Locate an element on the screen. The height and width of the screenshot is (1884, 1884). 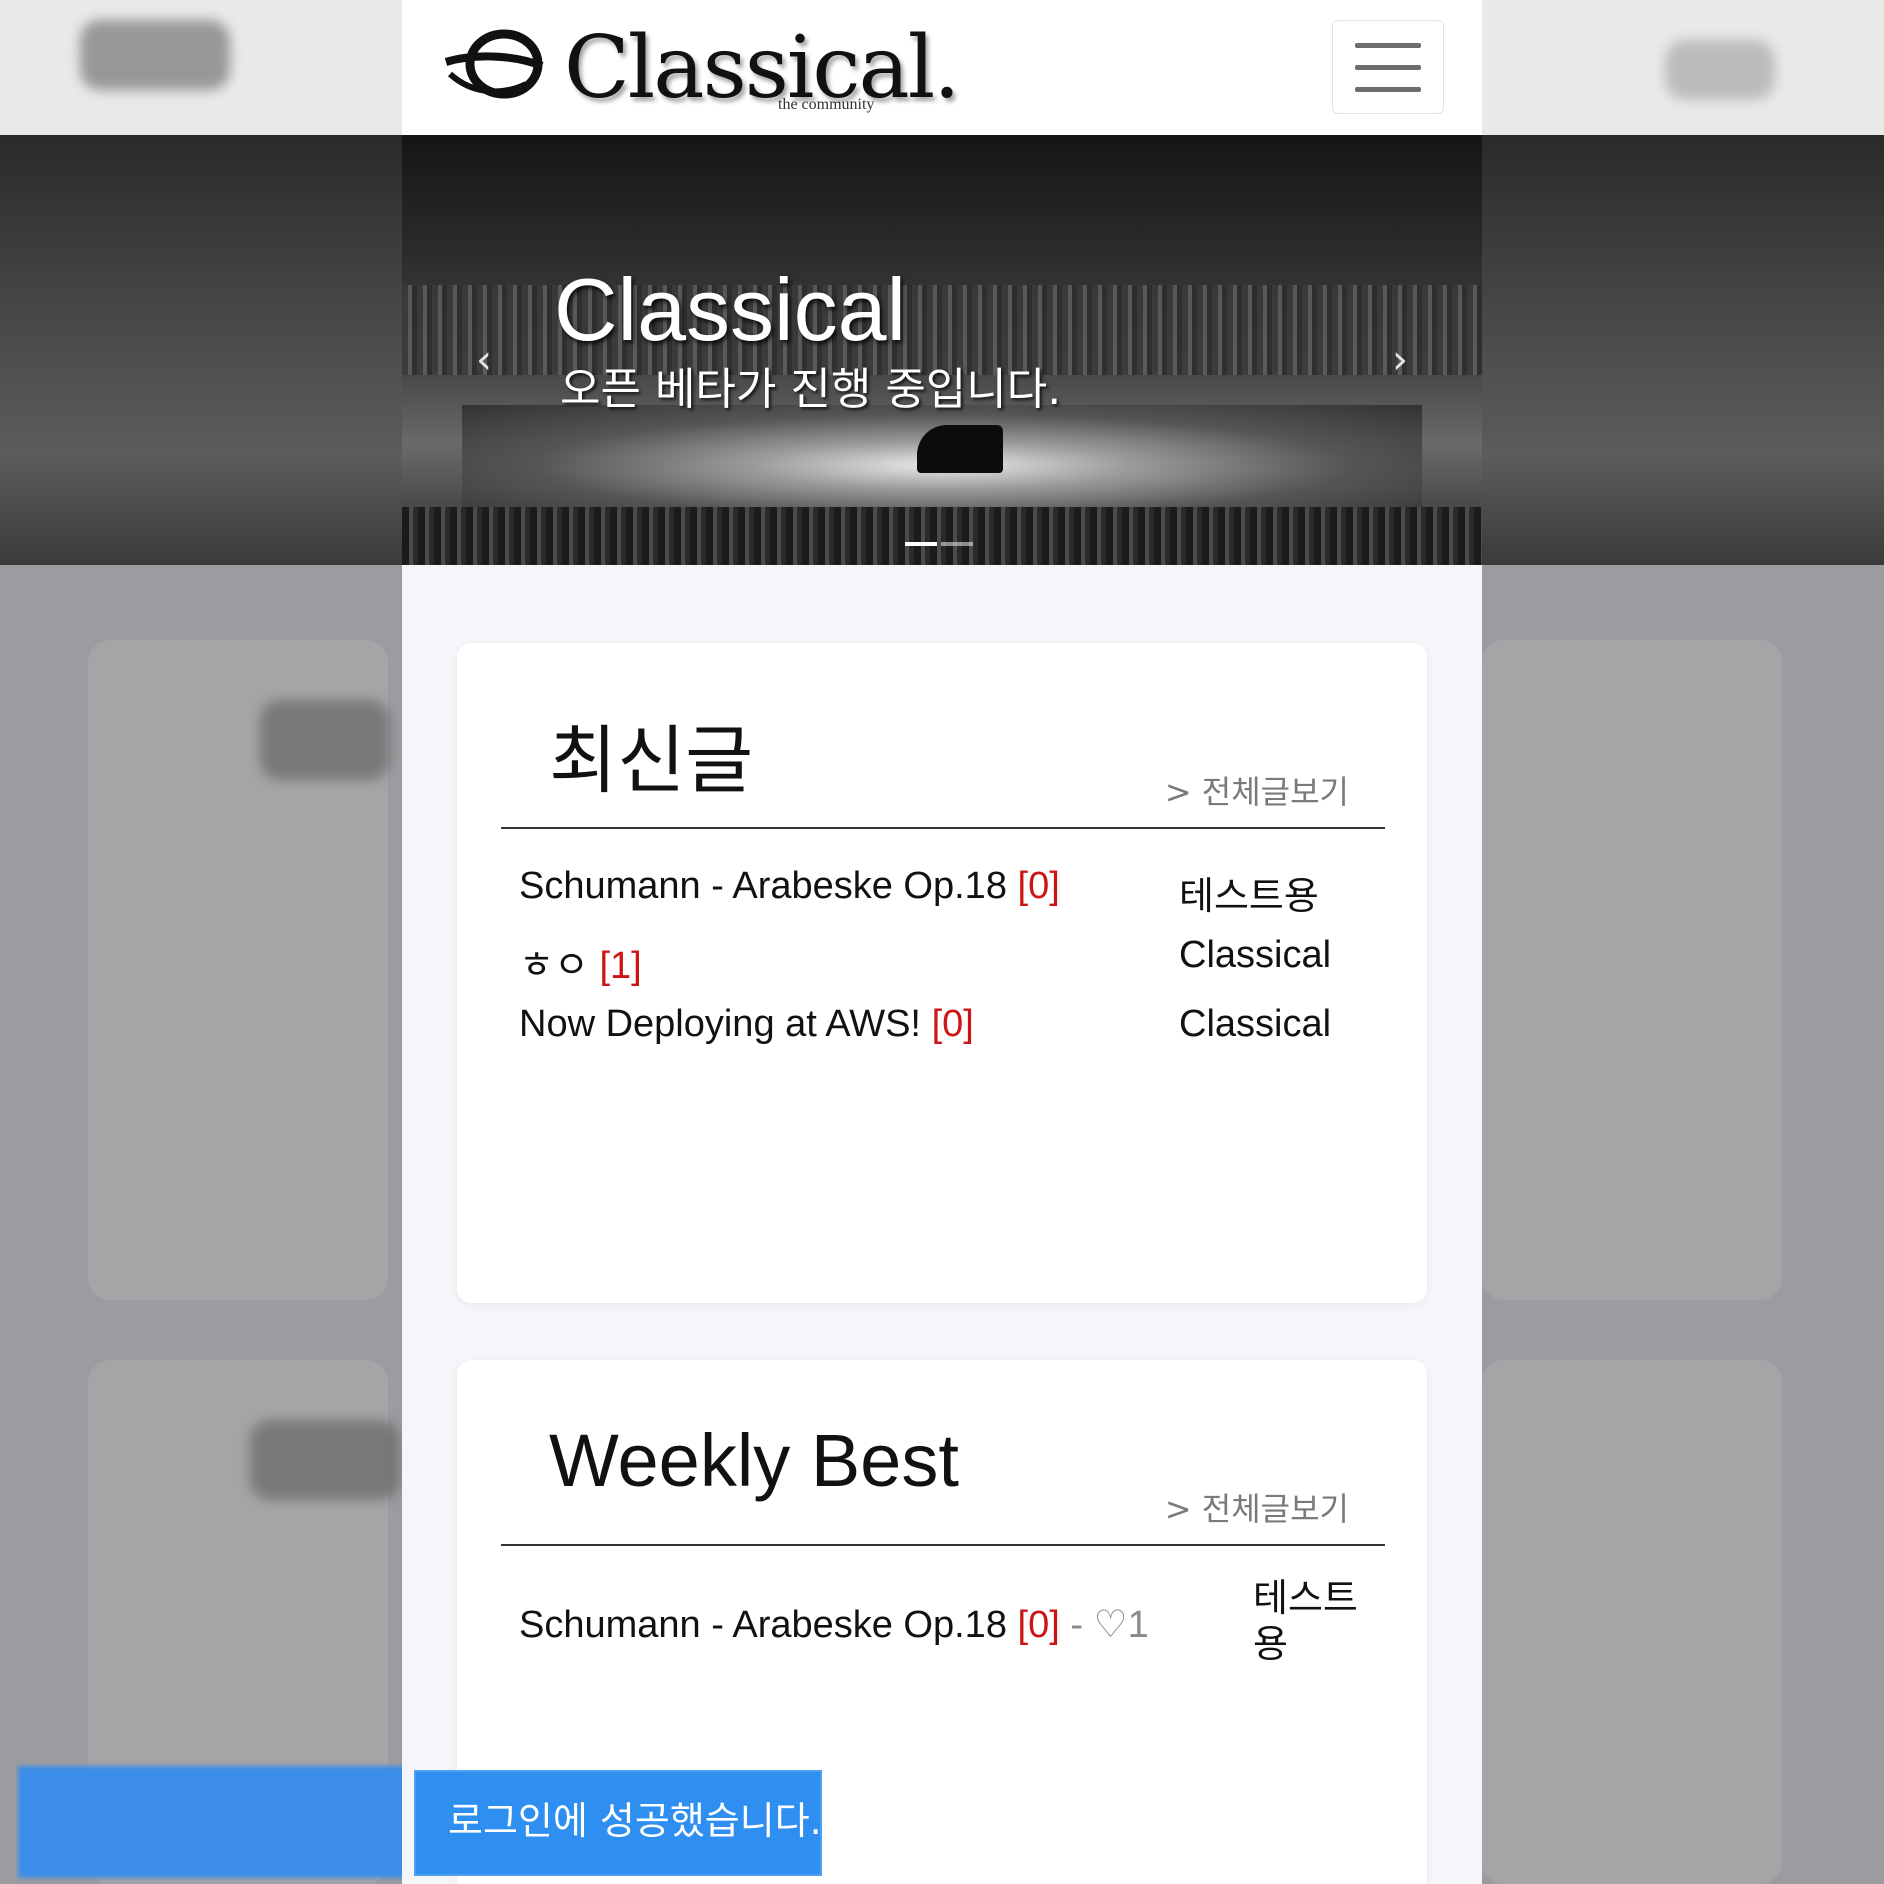
carousel-next-icon: › is located at coordinates (1400, 360).